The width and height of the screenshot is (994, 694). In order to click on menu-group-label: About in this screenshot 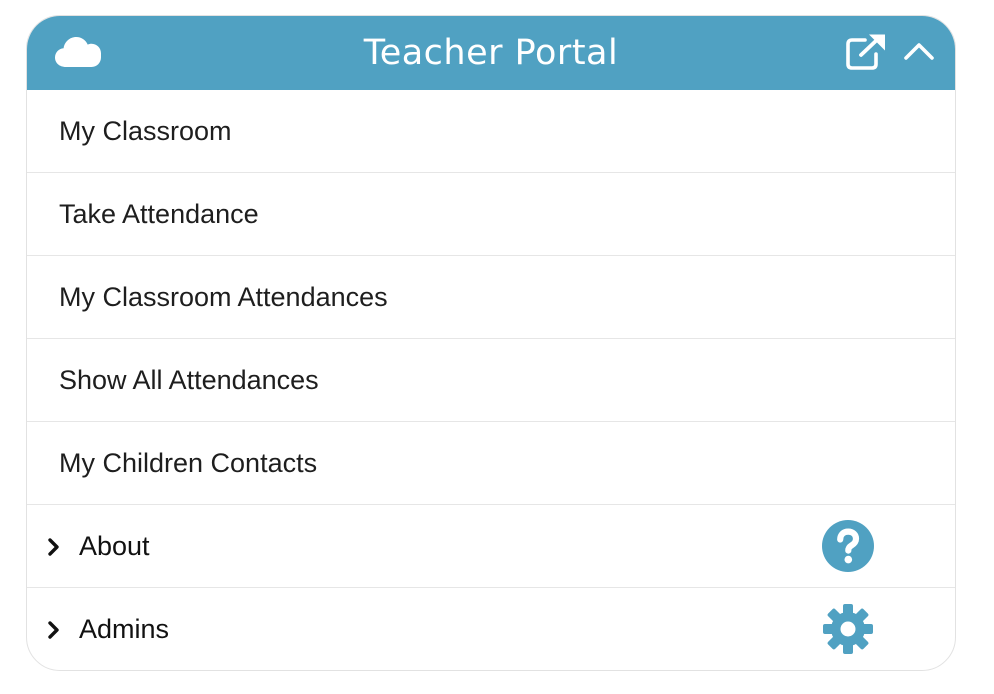, I will do `click(114, 546)`.